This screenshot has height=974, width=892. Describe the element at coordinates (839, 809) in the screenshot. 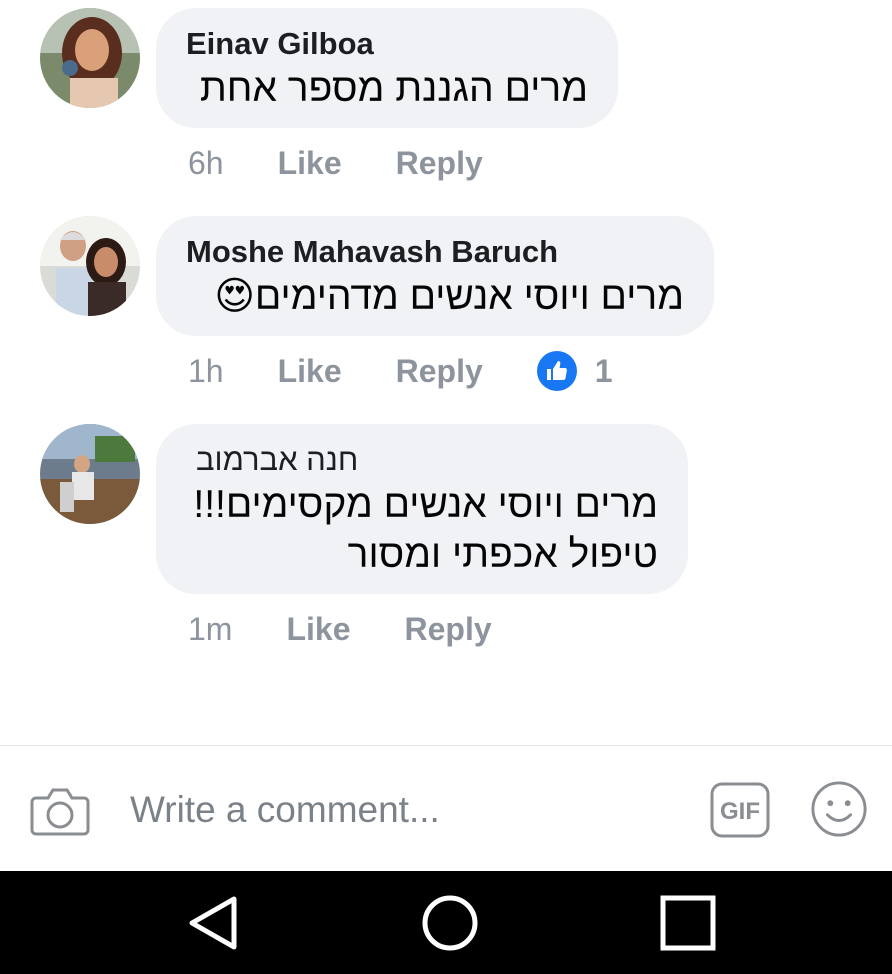

I see `smiley-icon` at that location.